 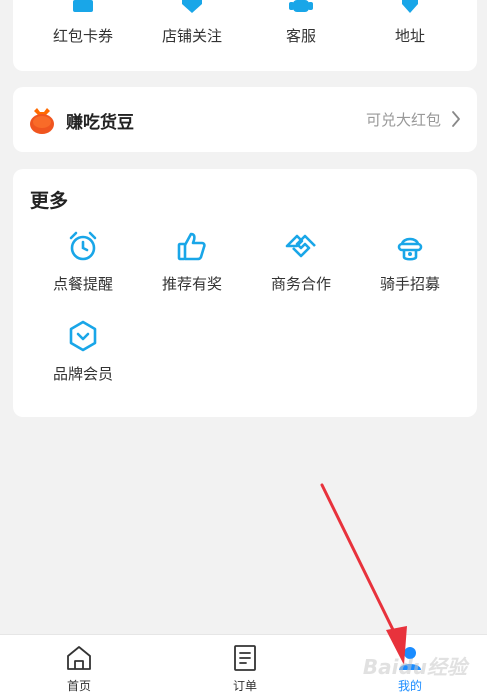 I want to click on beans-redeem-text: 可兑大红包, so click(x=403, y=120).